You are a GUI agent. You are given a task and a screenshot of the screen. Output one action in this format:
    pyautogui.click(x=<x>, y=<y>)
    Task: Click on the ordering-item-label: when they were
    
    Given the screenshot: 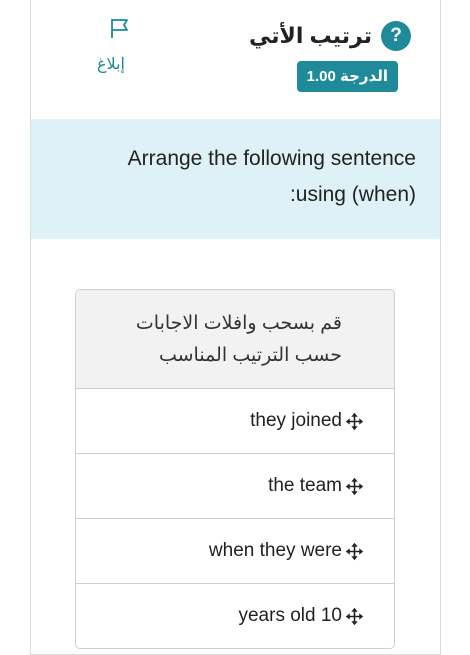 What is the action you would take?
    pyautogui.click(x=275, y=550)
    